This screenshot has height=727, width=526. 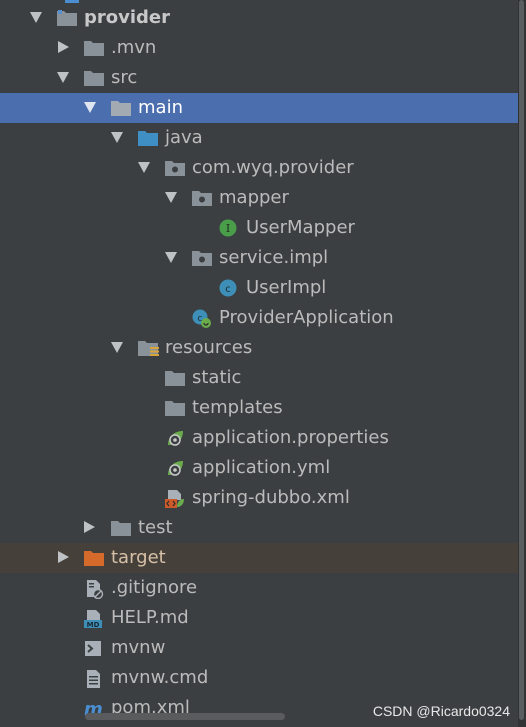 What do you see at coordinates (259, 18) in the screenshot?
I see `tree-node-provider: provider` at bounding box center [259, 18].